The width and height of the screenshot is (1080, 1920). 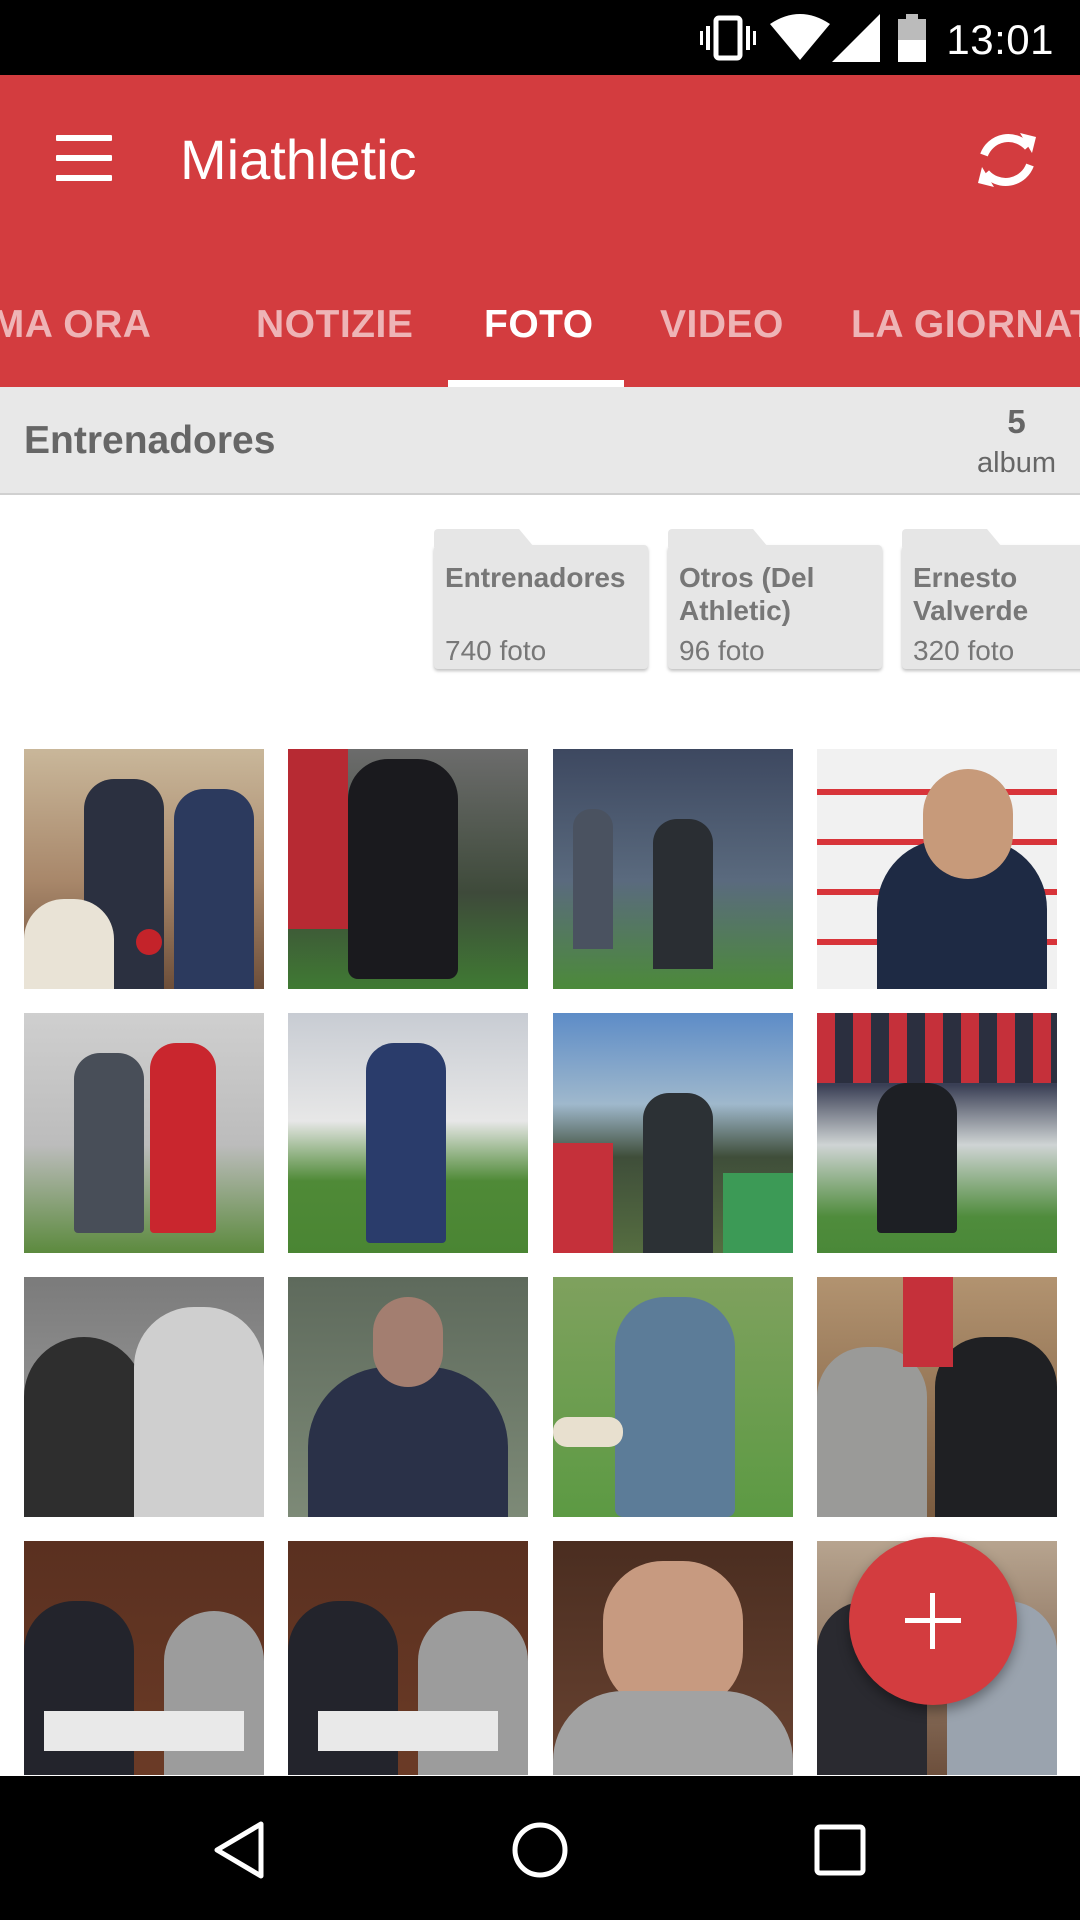 What do you see at coordinates (800, 37) in the screenshot?
I see `wifi-icon` at bounding box center [800, 37].